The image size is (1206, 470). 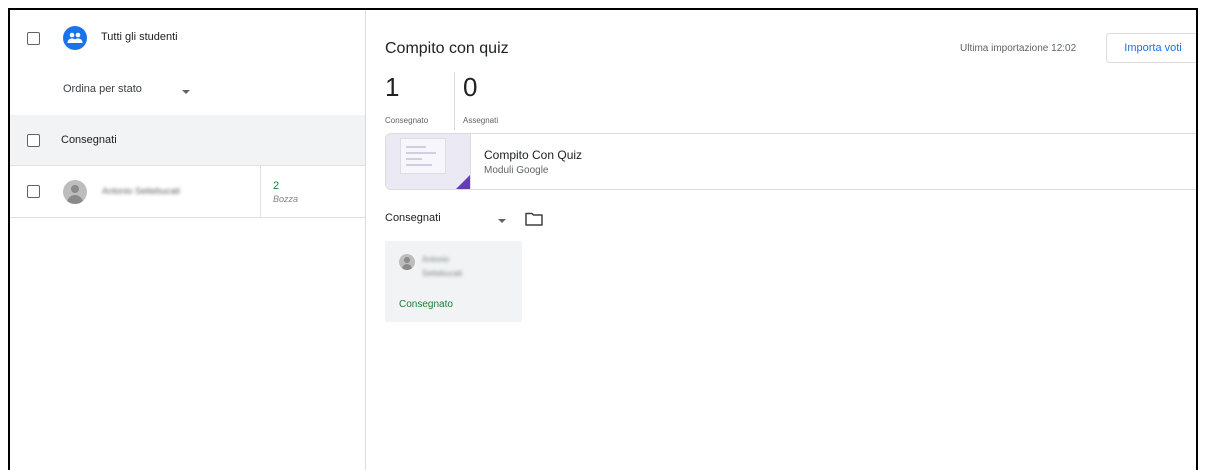 What do you see at coordinates (534, 219) in the screenshot?
I see `folder-icon` at bounding box center [534, 219].